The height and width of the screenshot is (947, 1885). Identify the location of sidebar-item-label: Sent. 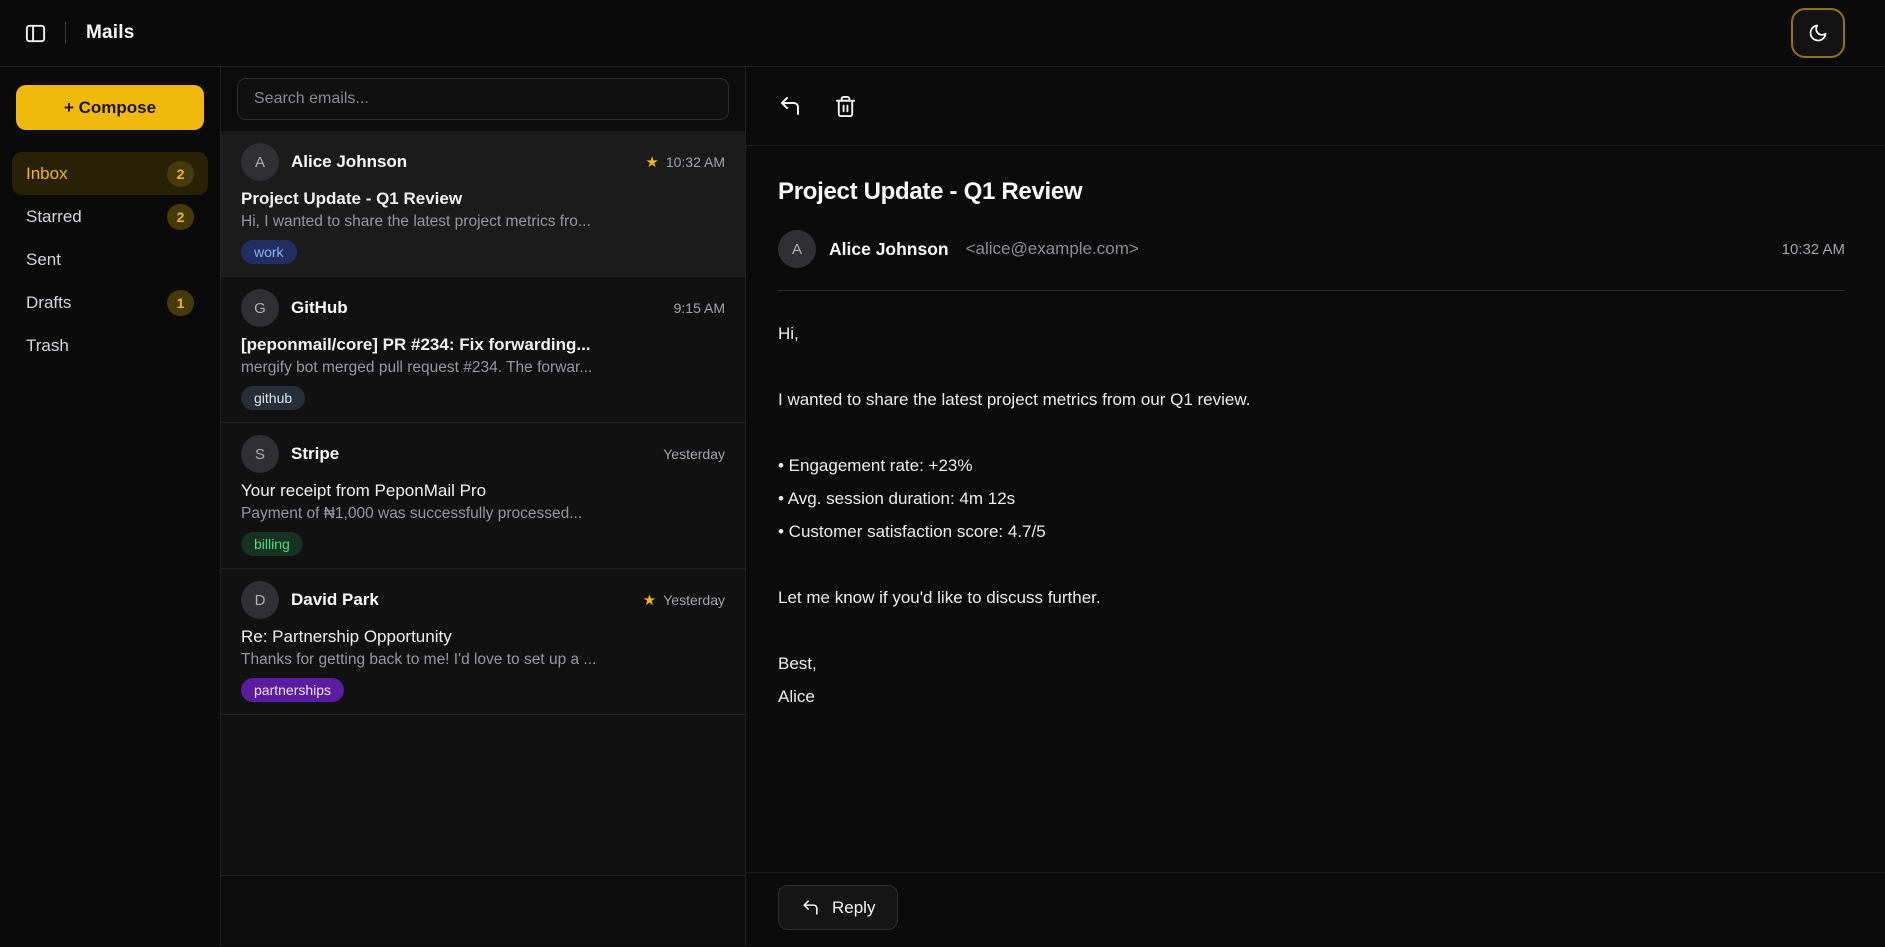
(43, 259).